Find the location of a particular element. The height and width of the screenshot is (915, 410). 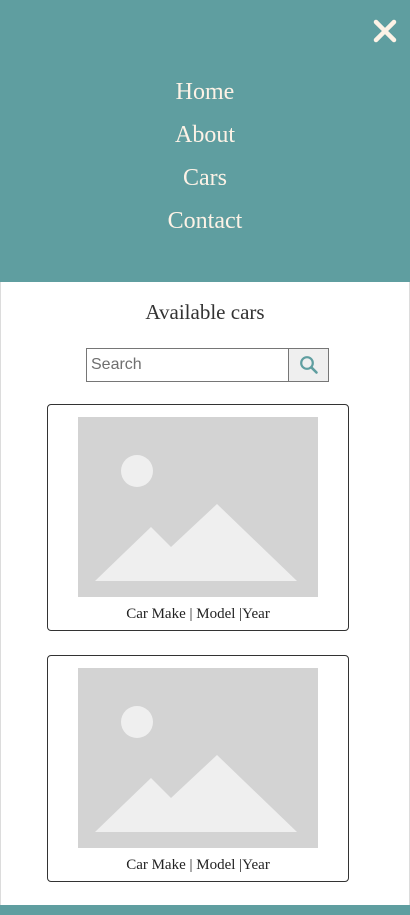

search-icon is located at coordinates (308, 365).